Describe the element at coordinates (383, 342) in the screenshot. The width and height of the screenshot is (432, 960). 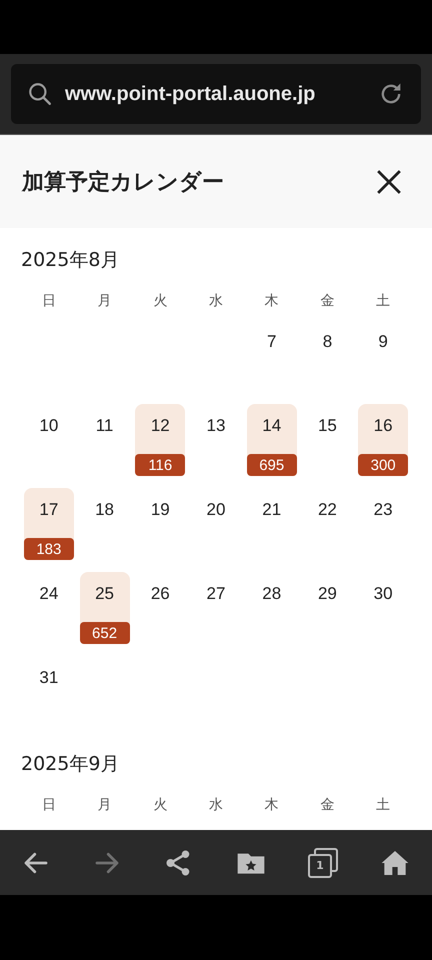
I see `day-number: 9` at that location.